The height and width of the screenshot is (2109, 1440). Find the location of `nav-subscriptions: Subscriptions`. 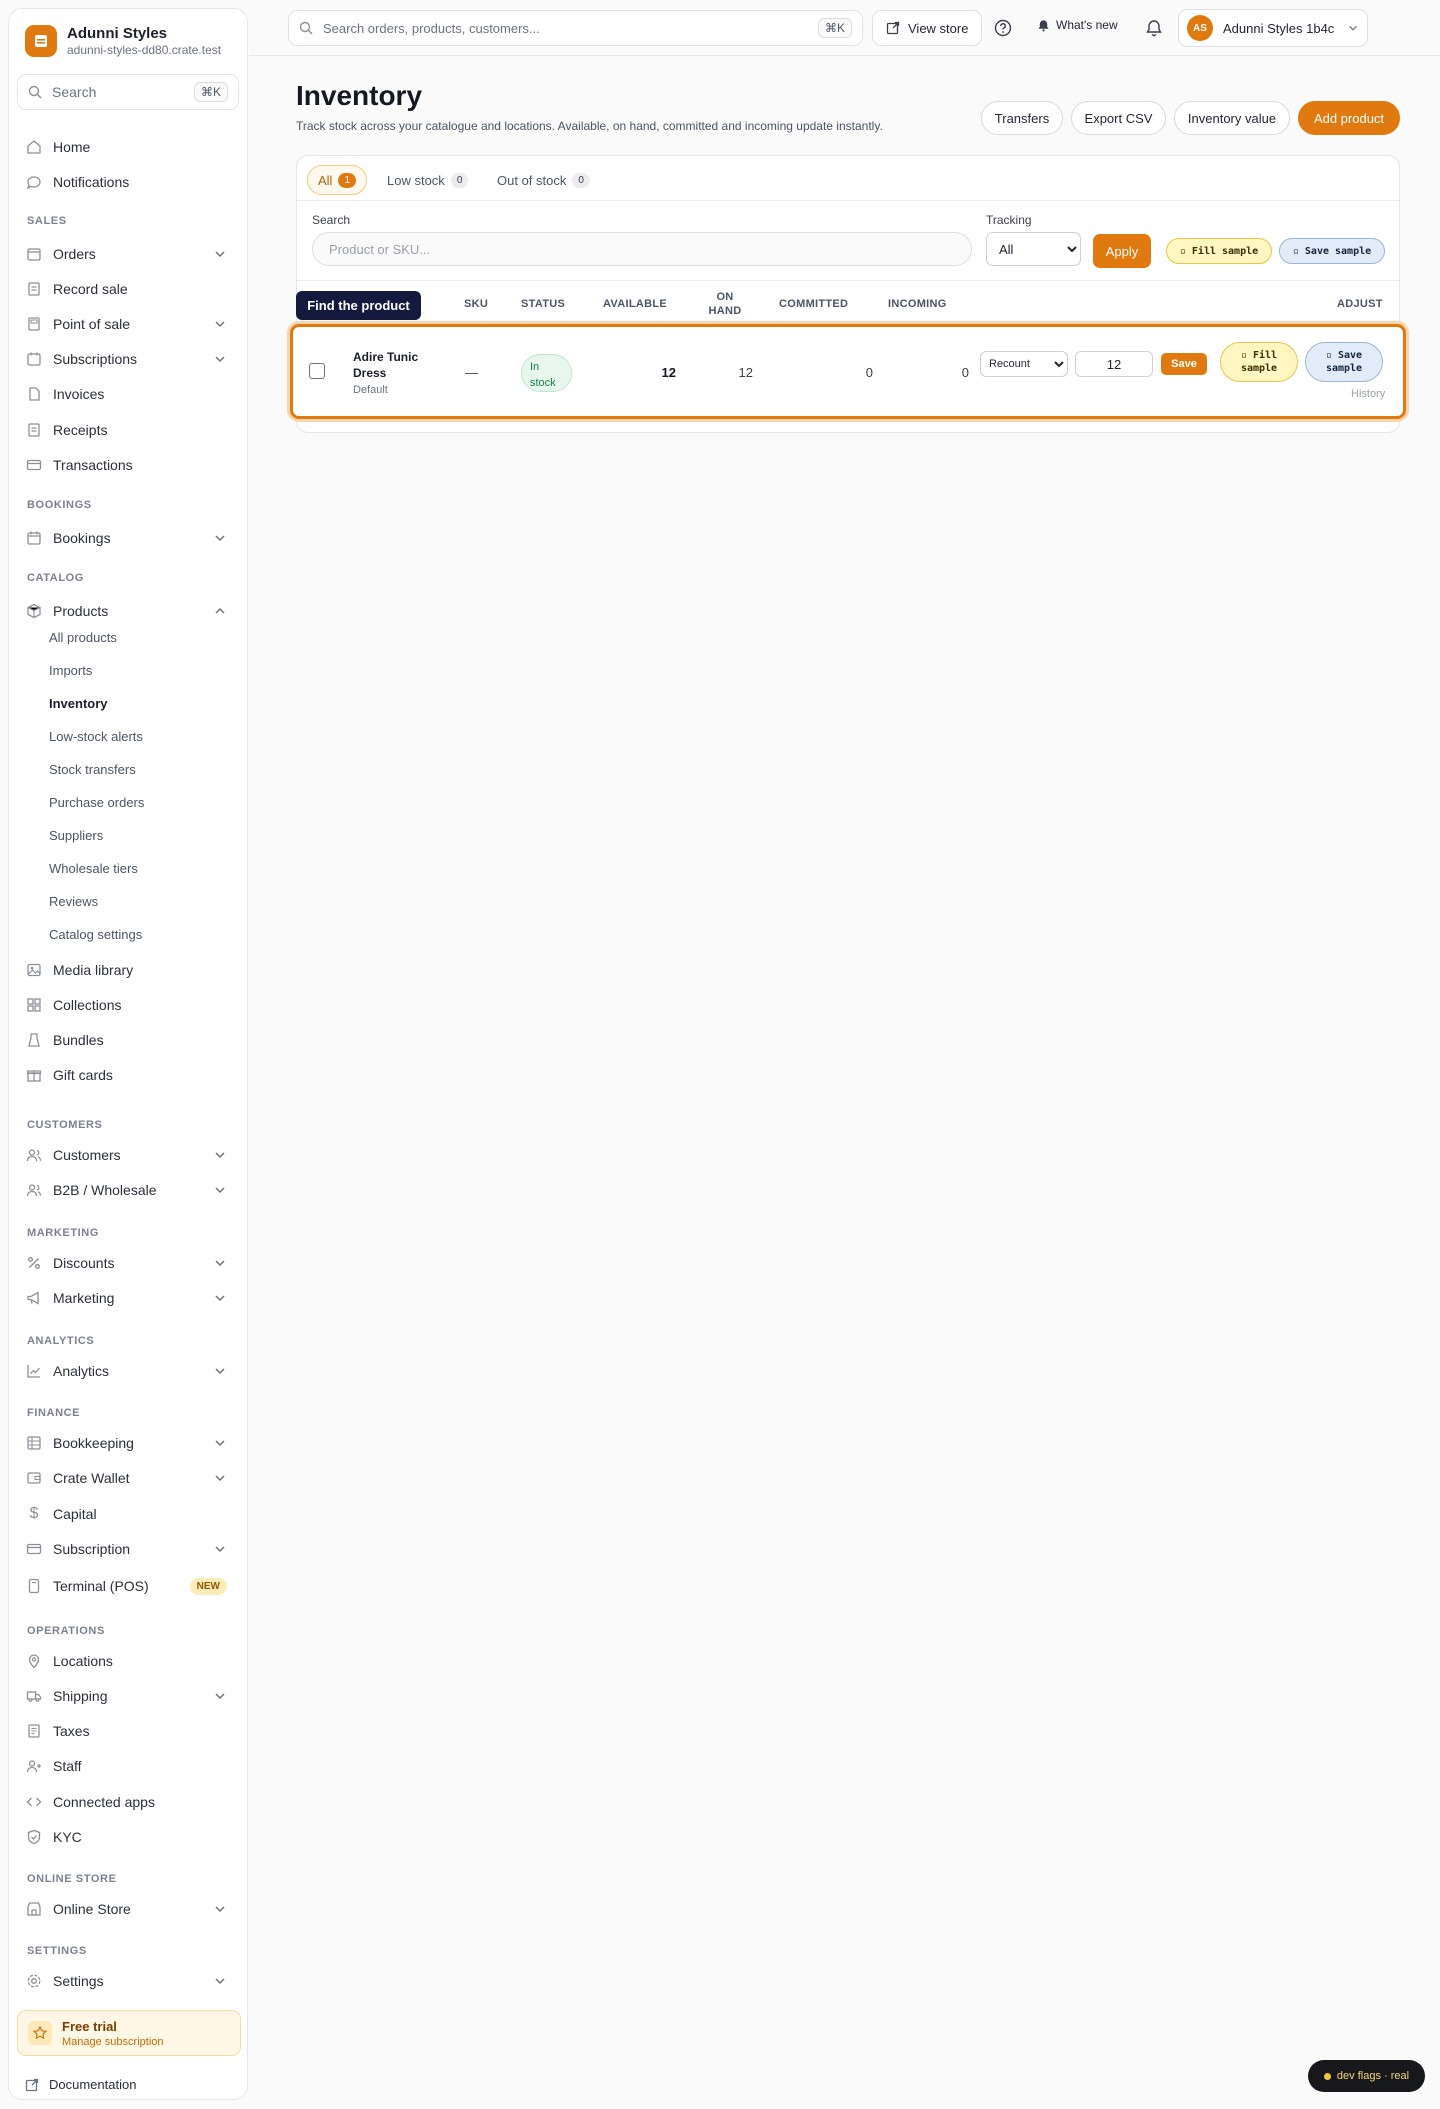

nav-subscriptions: Subscriptions is located at coordinates (128, 359).